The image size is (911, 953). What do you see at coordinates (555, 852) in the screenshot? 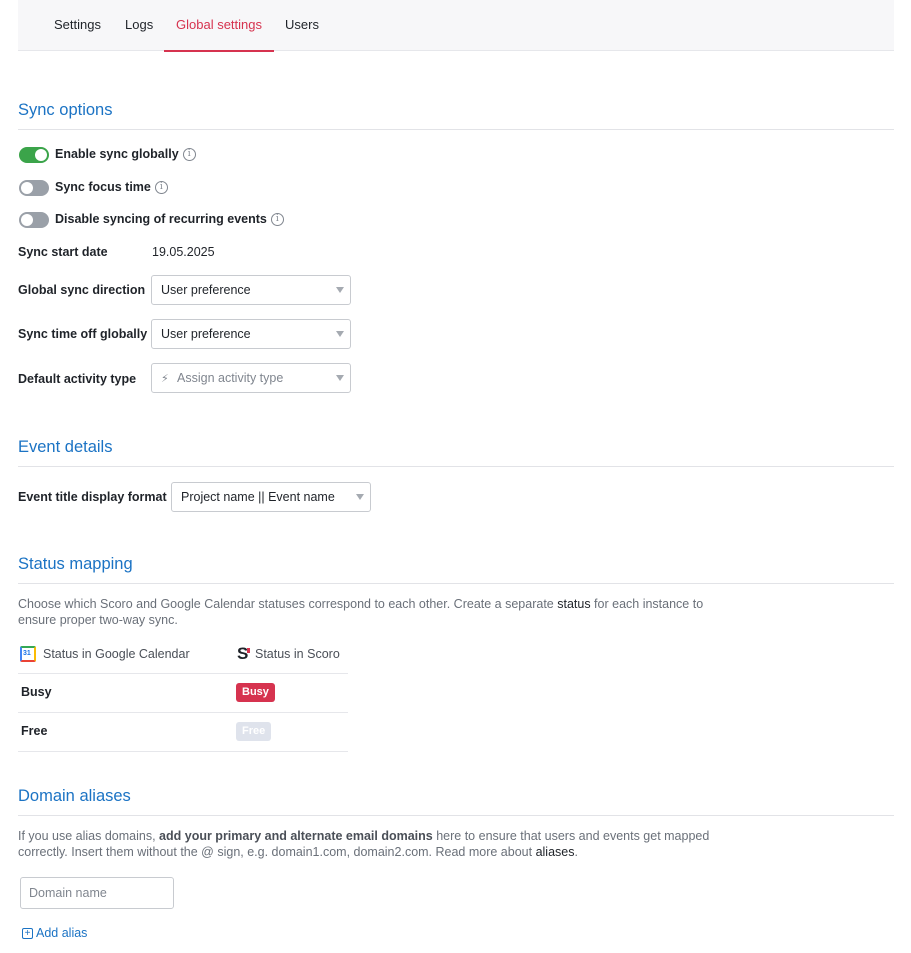
I see `aliases-link: aliases` at bounding box center [555, 852].